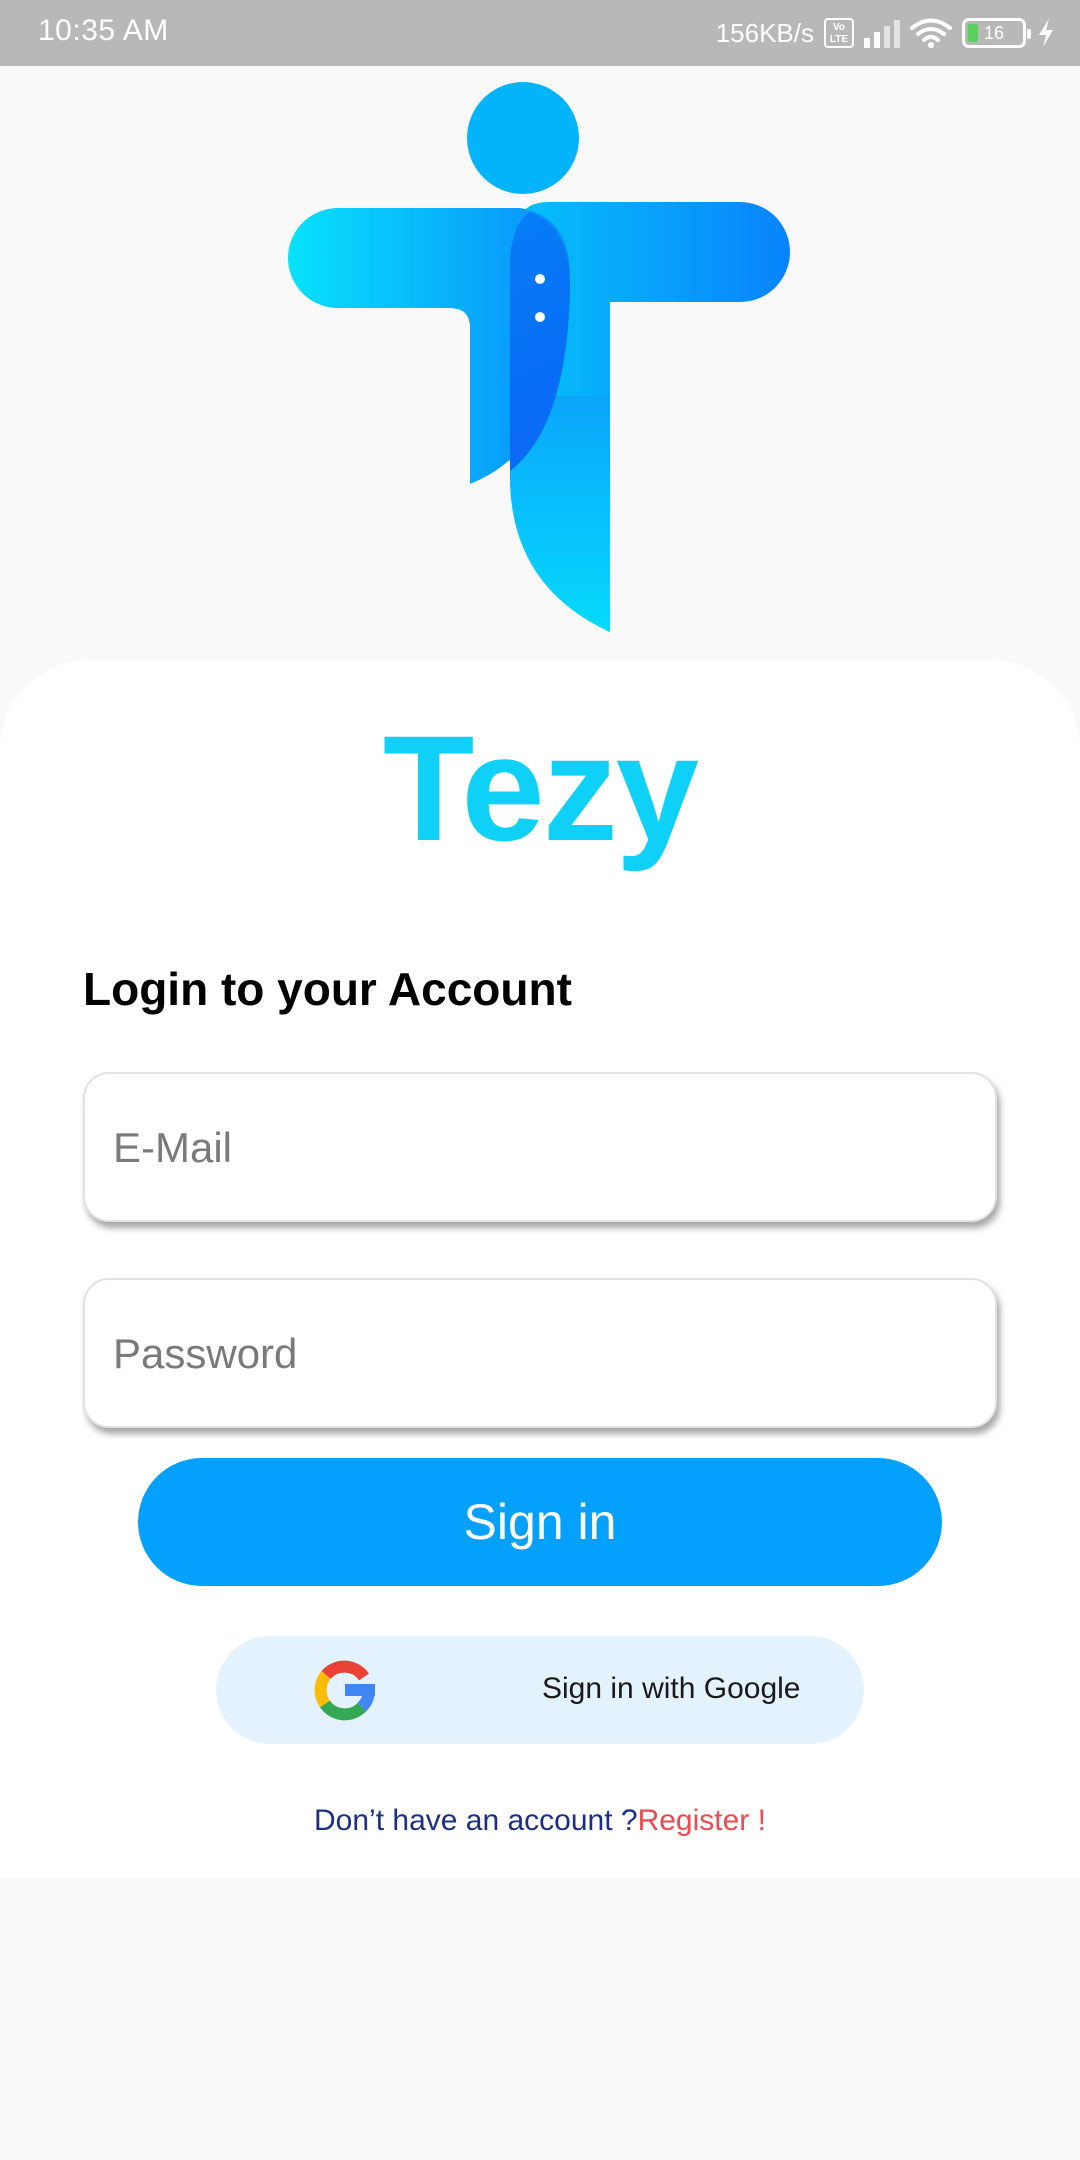 This screenshot has height=2160, width=1080. I want to click on sign-in-button: Sign in, so click(540, 1522).